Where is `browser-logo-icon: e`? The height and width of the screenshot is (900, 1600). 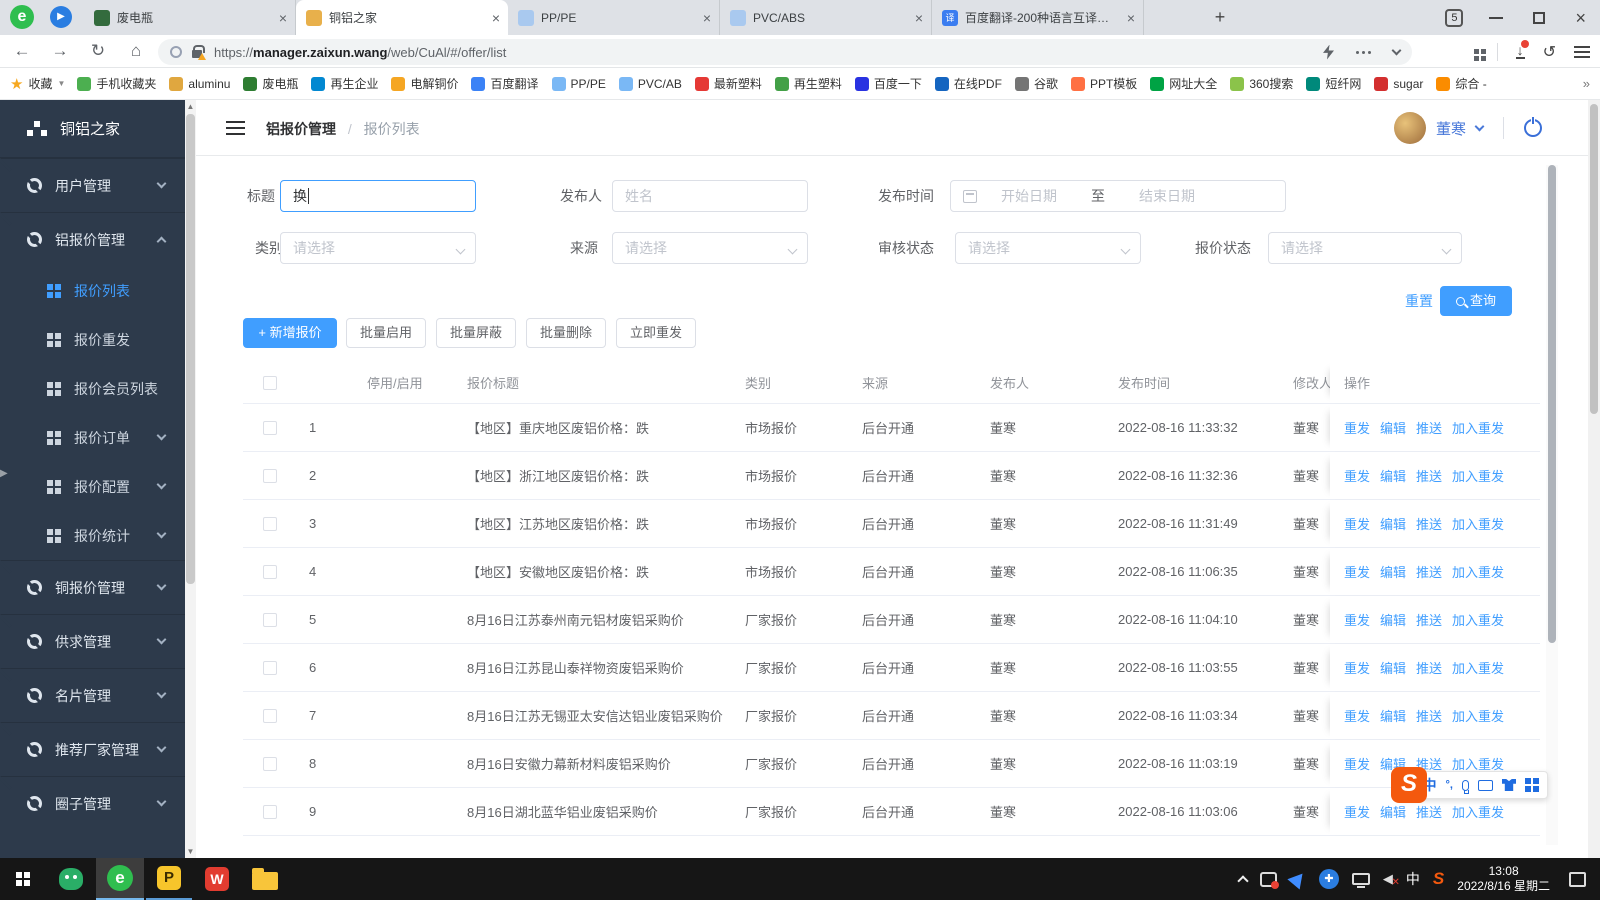 browser-logo-icon: e is located at coordinates (22, 17).